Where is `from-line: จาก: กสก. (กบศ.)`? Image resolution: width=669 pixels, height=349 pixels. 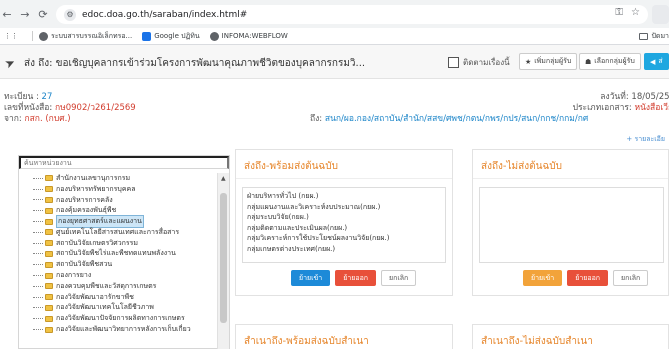
from-line: จาก: กสก. (กบศ.) is located at coordinates (37, 118).